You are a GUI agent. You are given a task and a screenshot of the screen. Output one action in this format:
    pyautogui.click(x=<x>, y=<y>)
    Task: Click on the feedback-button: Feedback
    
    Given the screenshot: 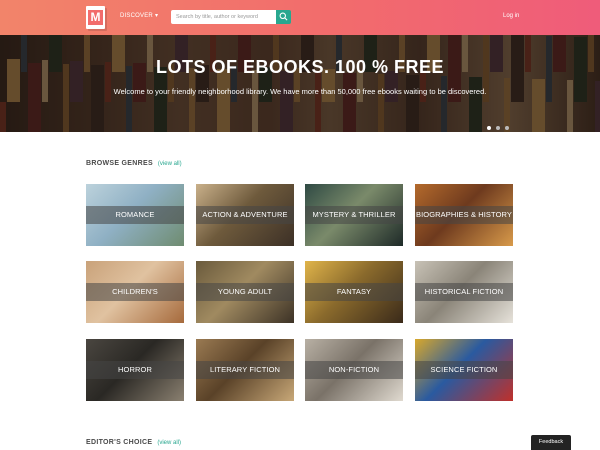 What is the action you would take?
    pyautogui.click(x=551, y=442)
    